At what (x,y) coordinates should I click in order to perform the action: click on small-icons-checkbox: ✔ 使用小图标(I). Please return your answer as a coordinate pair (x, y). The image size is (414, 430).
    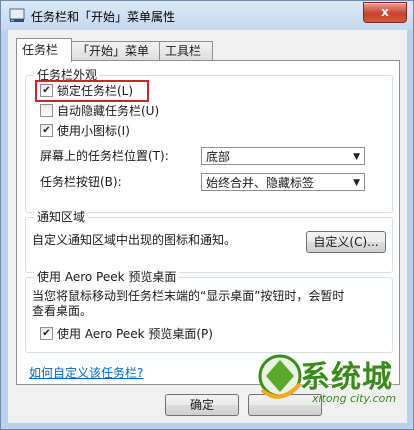
    Looking at the image, I should click on (85, 131).